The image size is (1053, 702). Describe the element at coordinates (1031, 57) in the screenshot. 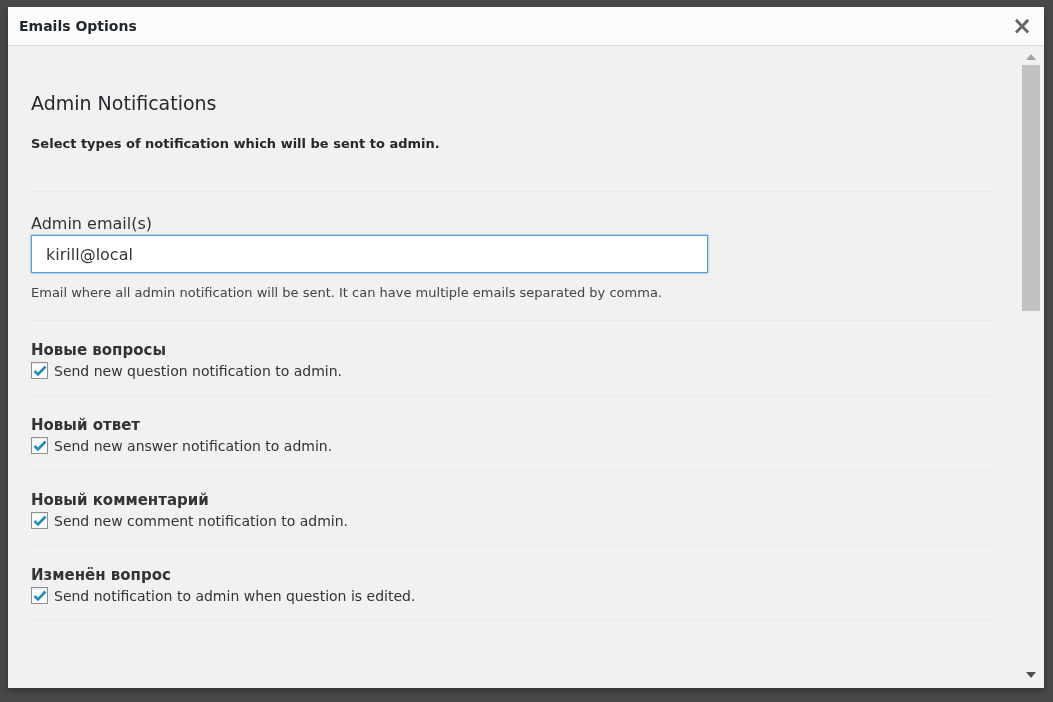

I see `scroll-up-icon` at that location.